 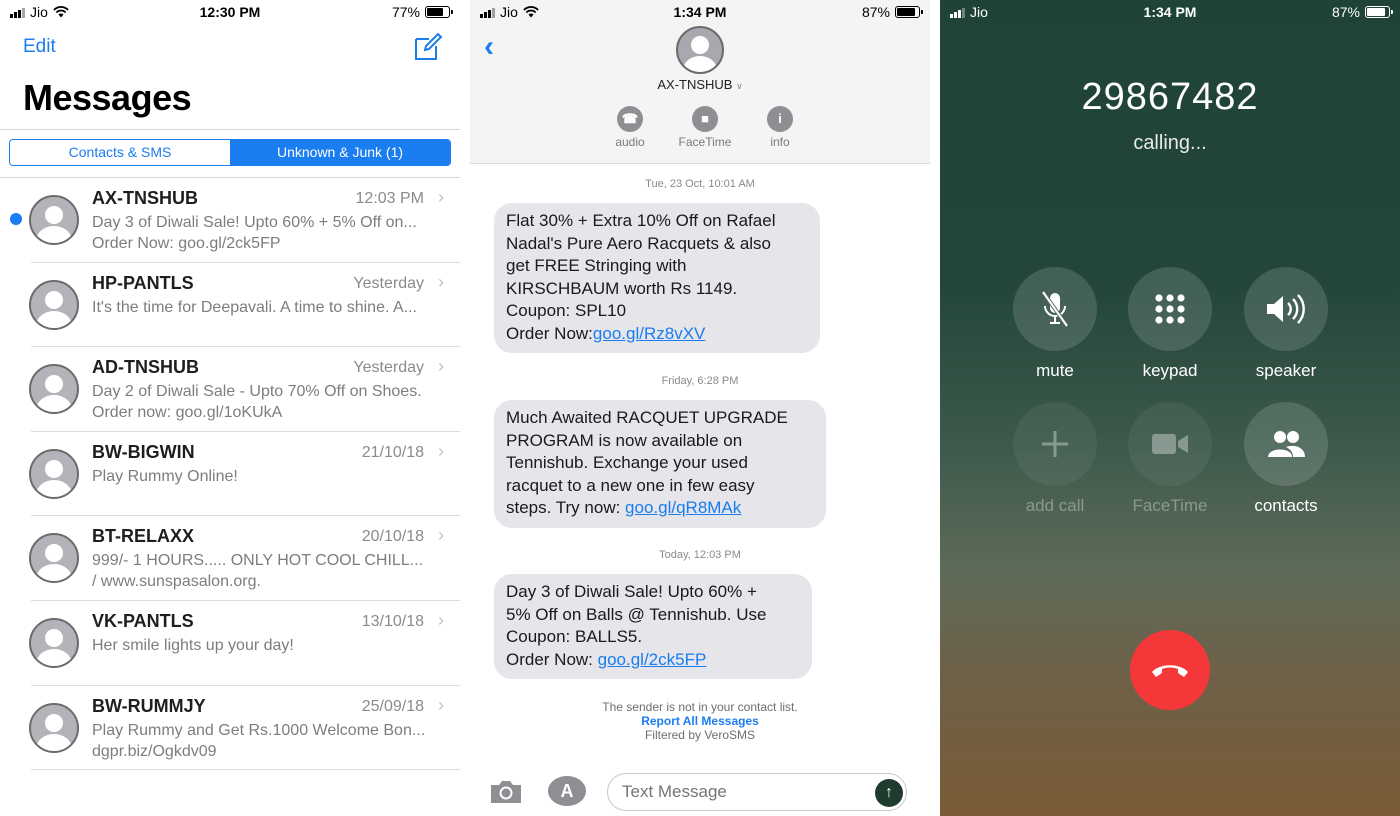 I want to click on battery-percent: 77%, so click(x=405, y=12).